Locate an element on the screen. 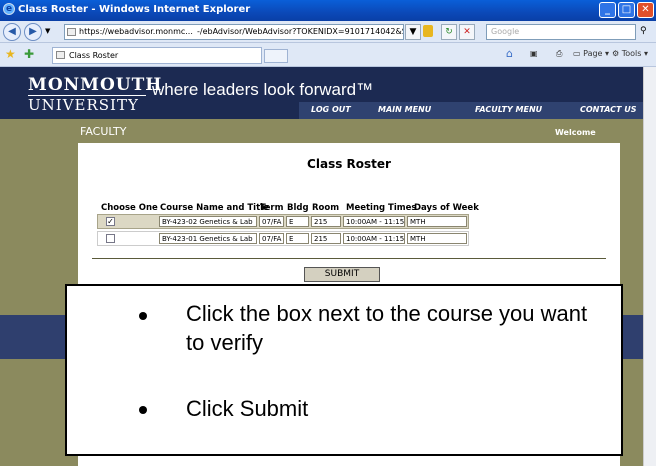  tools-menu: ⚙ Tools ▾ is located at coordinates (630, 53).